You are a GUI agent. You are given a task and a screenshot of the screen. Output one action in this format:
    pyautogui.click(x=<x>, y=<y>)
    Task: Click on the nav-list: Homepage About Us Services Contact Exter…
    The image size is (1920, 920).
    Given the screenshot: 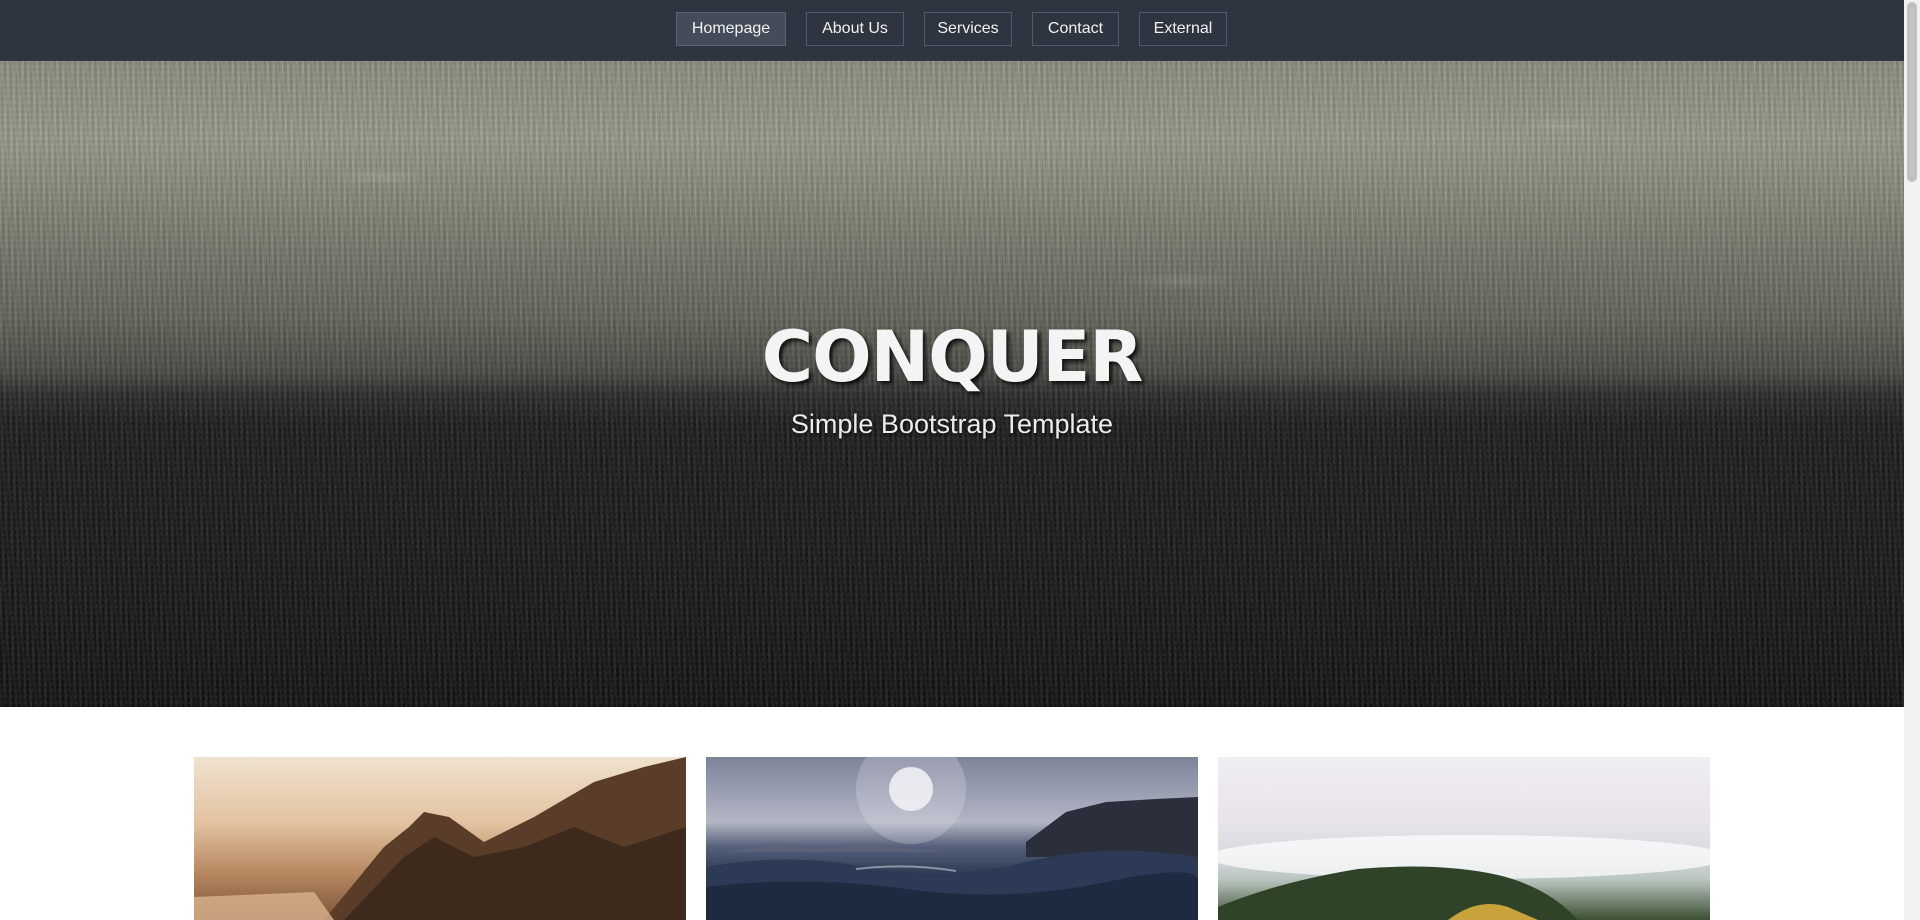 What is the action you would take?
    pyautogui.click(x=952, y=30)
    